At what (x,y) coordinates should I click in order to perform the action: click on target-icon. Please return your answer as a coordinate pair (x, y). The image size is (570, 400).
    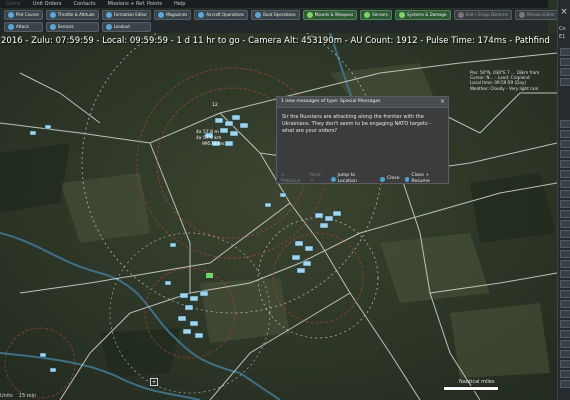
    Looking at the image, I should click on (11, 27).